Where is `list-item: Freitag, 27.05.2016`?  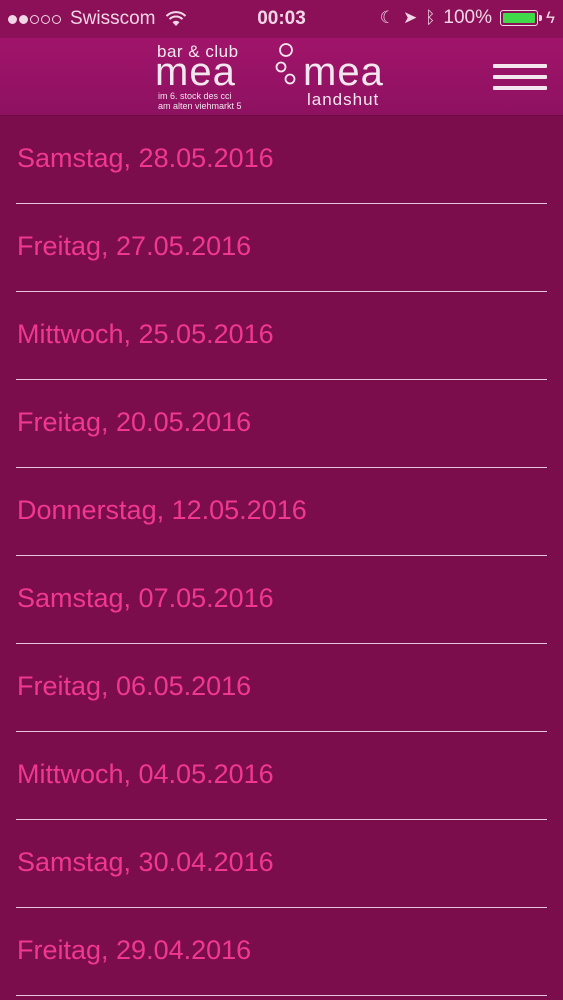
list-item: Freitag, 27.05.2016 is located at coordinates (281, 248).